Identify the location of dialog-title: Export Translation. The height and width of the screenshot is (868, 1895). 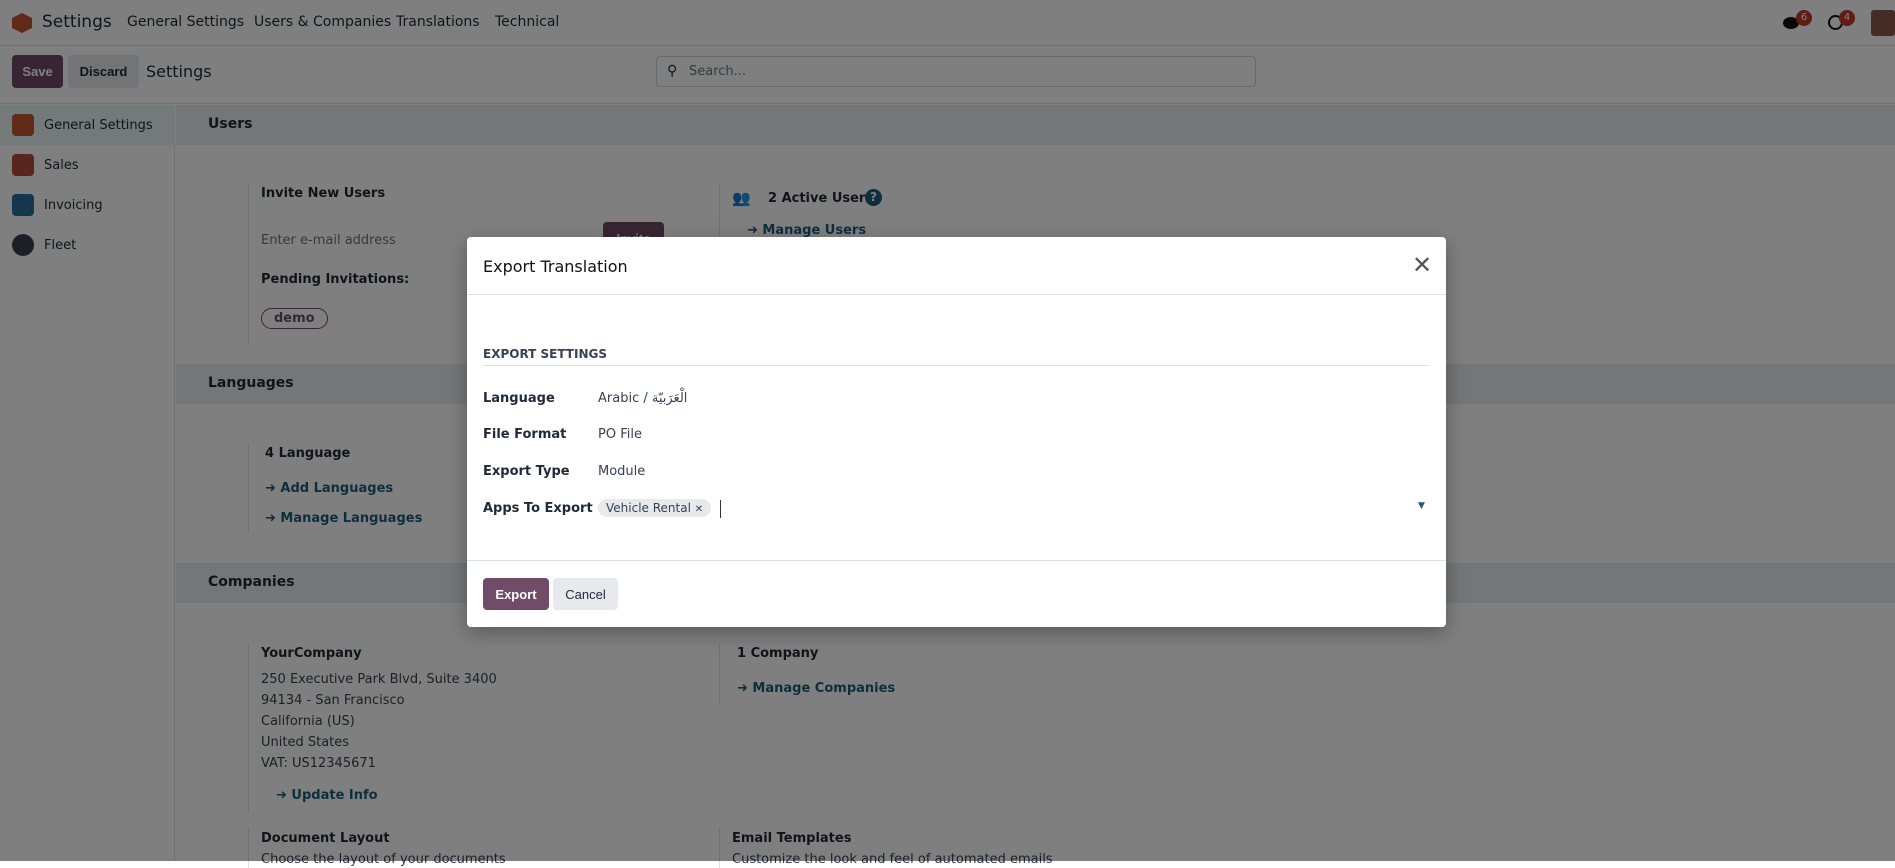
(555, 266).